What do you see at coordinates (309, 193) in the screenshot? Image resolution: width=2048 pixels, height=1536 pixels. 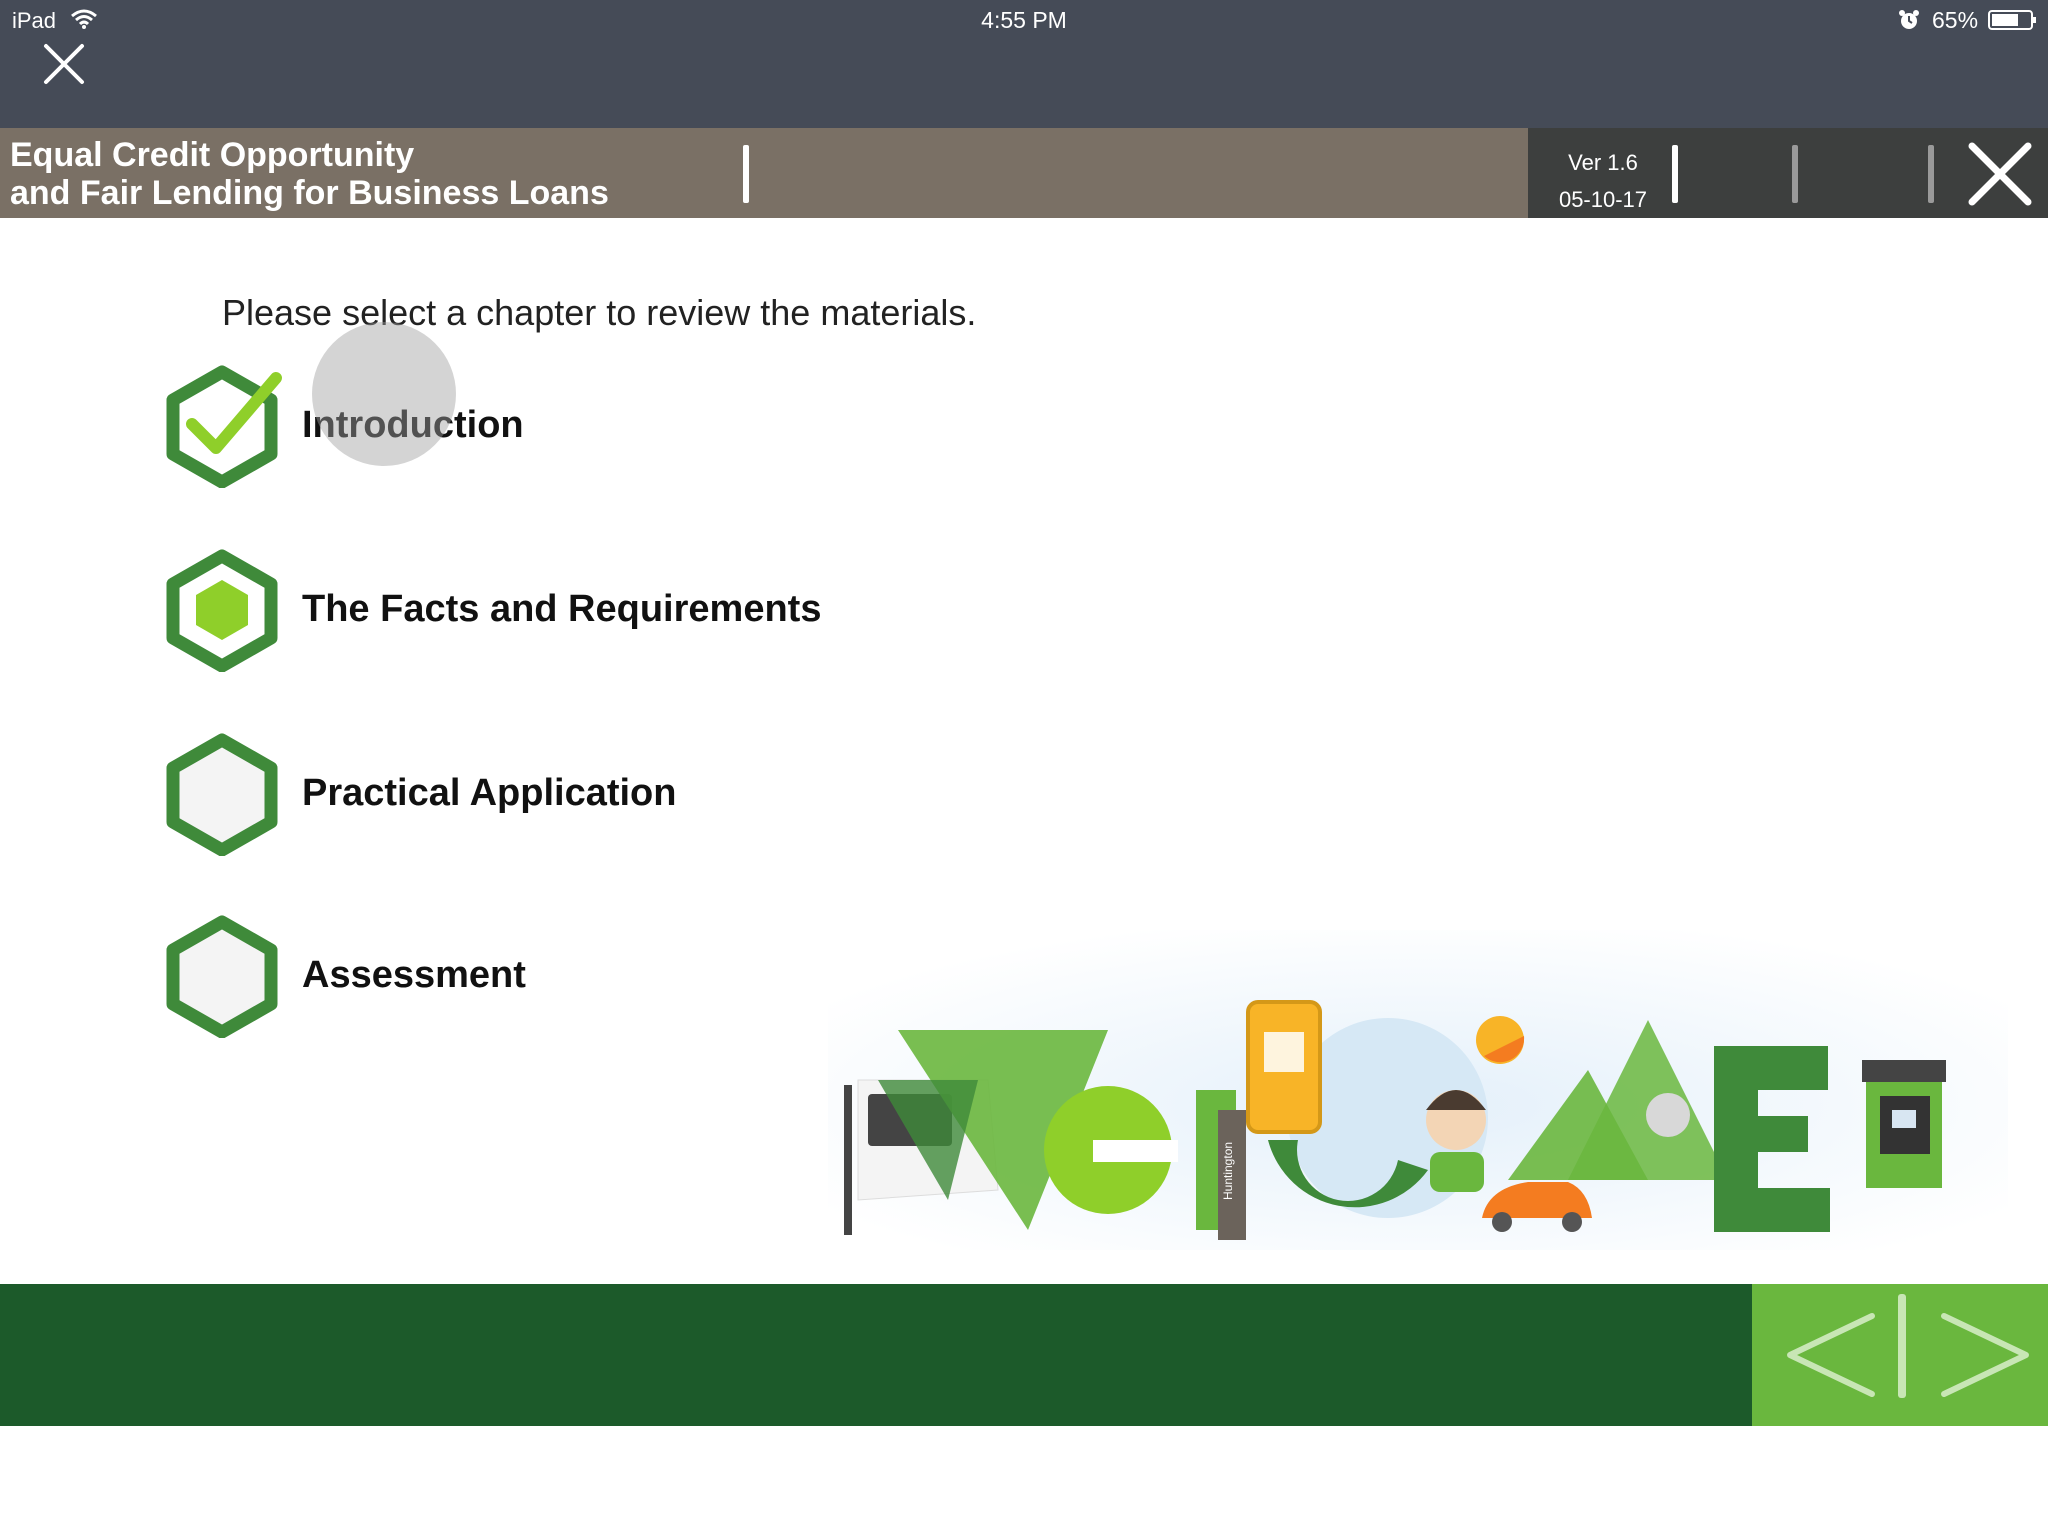 I see `course-title-line2: and Fair Lending for Business Loans` at bounding box center [309, 193].